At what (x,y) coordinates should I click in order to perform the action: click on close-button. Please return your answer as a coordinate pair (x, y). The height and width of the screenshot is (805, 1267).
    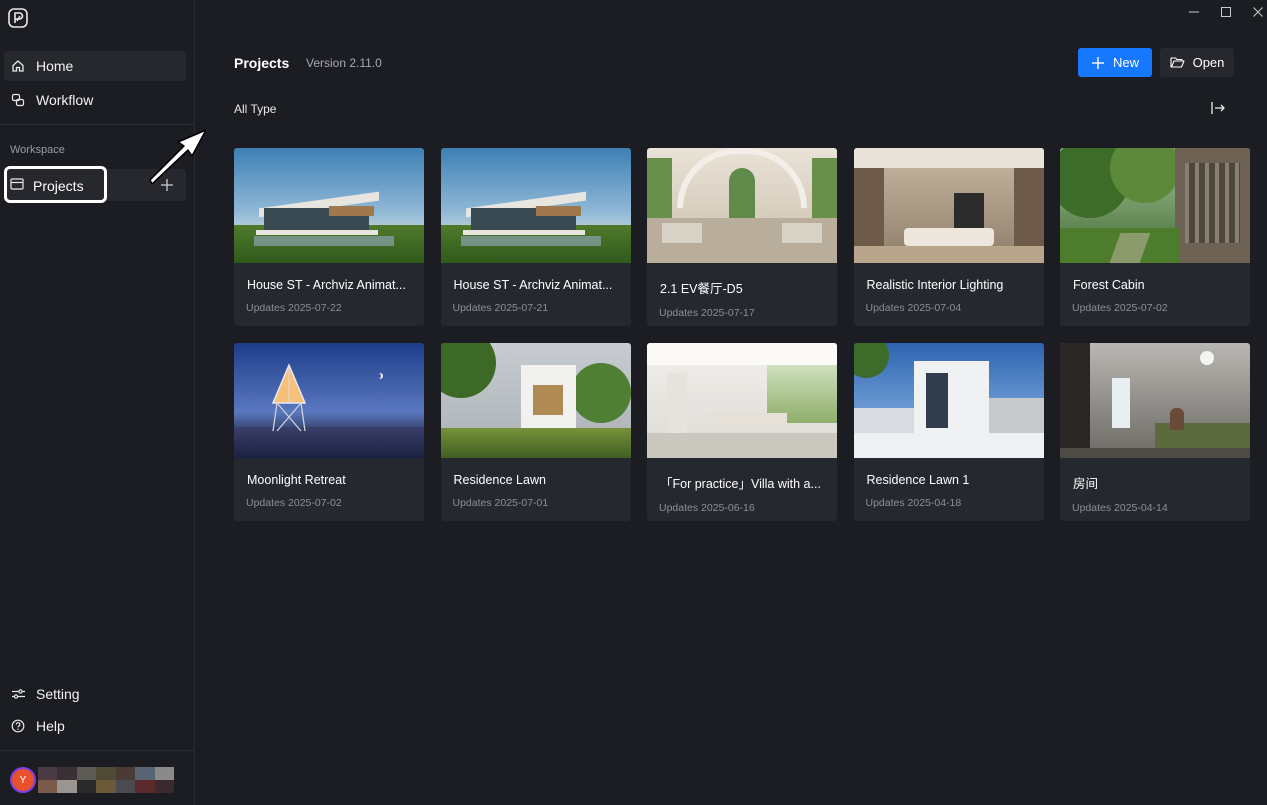
    Looking at the image, I should click on (1258, 12).